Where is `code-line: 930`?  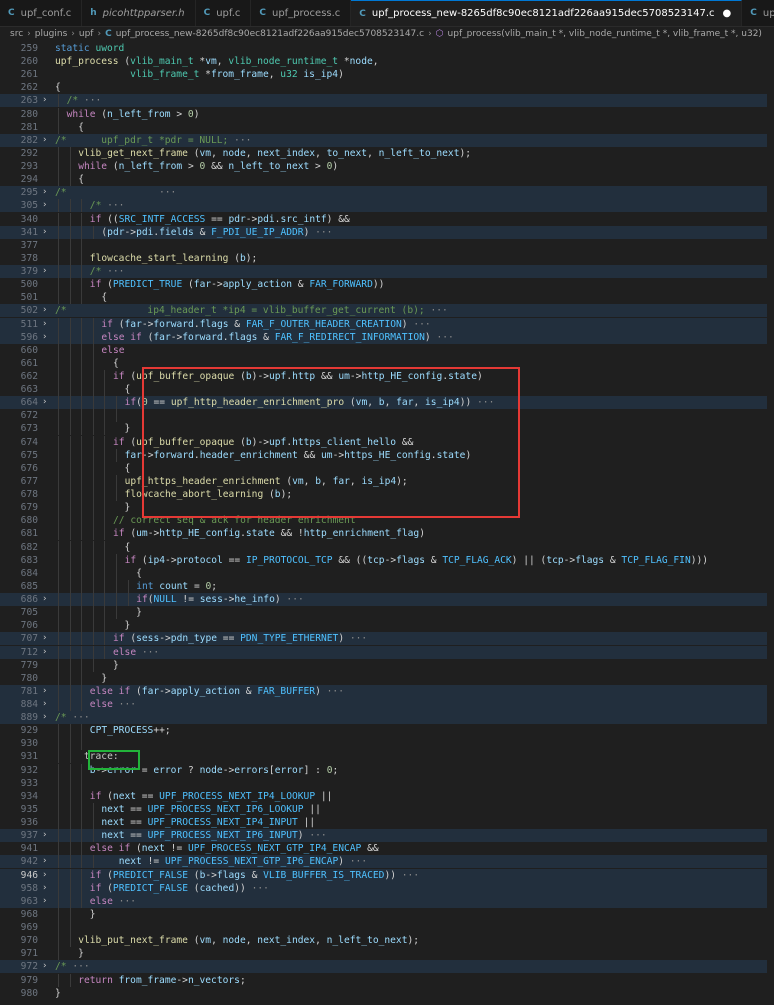 code-line: 930 is located at coordinates (387, 744).